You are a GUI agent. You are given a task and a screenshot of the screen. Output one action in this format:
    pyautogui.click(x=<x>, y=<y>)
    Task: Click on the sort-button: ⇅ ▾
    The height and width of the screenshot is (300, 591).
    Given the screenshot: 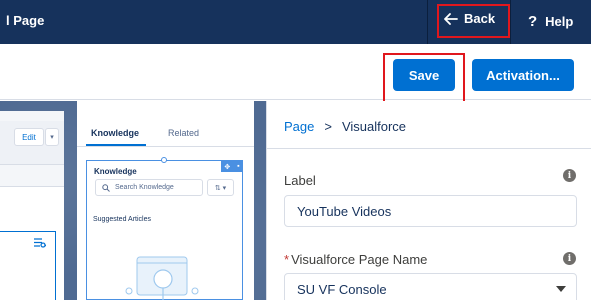 What is the action you would take?
    pyautogui.click(x=220, y=187)
    